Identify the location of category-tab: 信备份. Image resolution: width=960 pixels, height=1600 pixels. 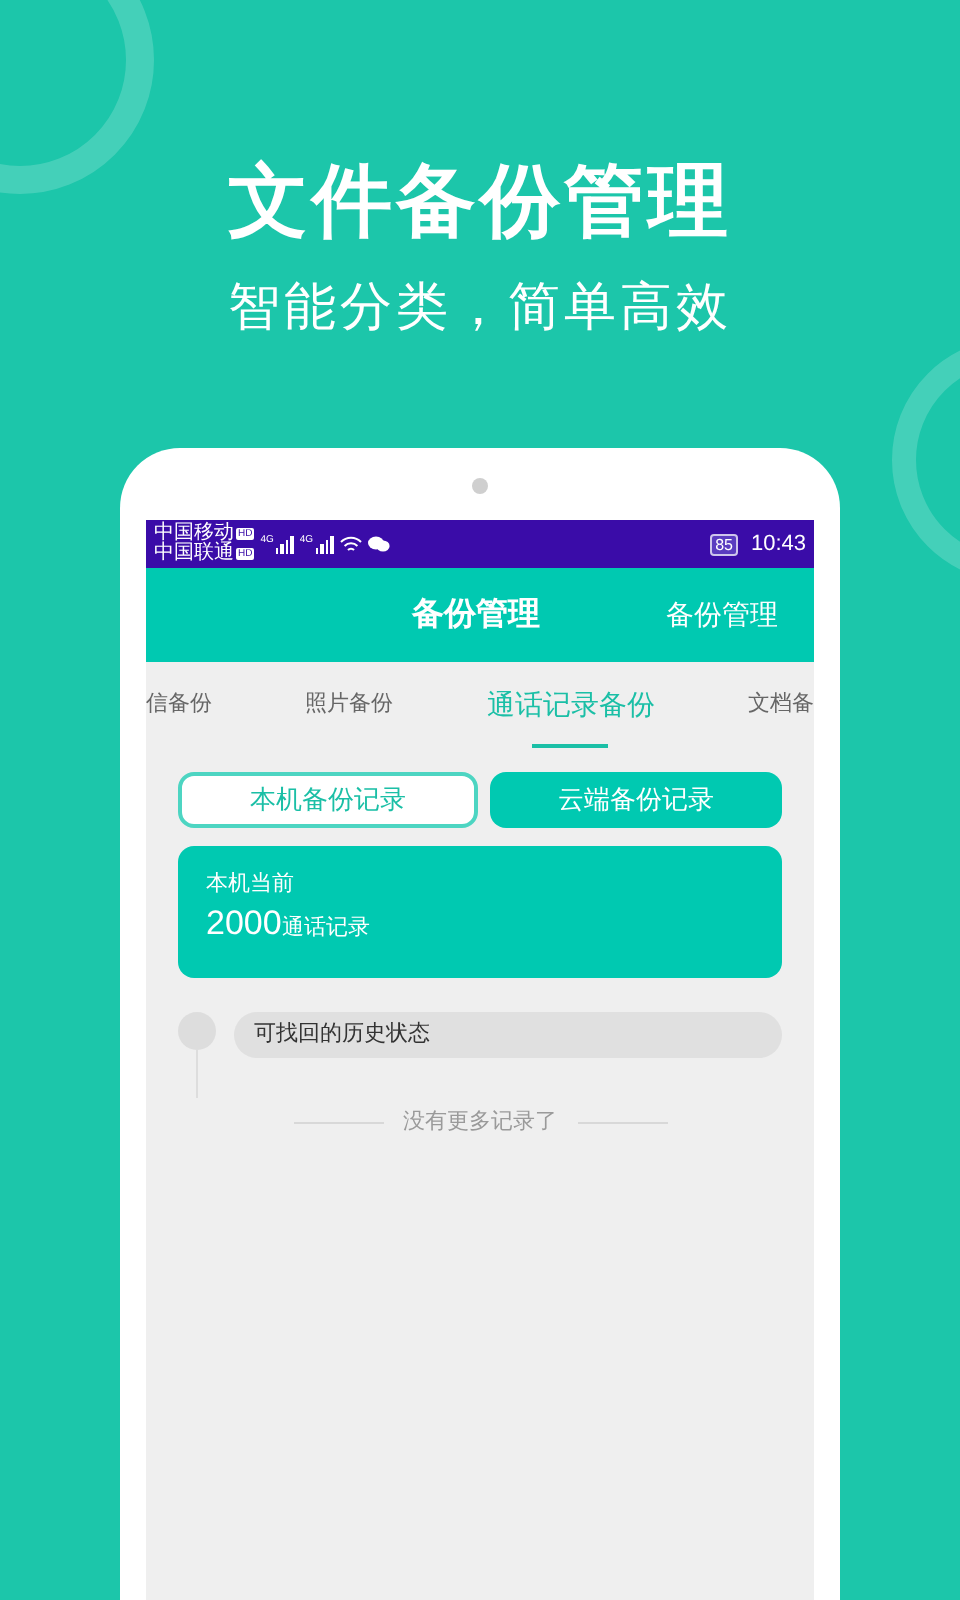
(179, 705).